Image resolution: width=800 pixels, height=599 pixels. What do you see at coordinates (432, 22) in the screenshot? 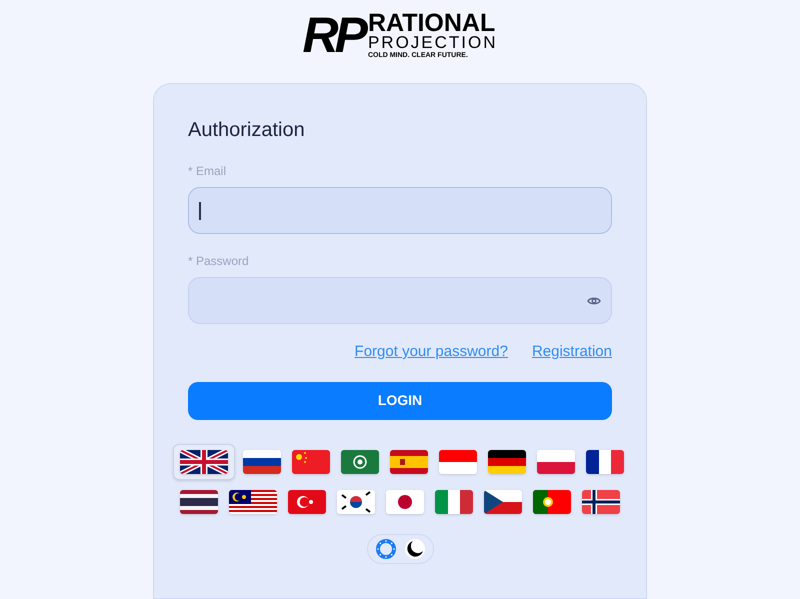
I see `logo-name: RATIONAL` at bounding box center [432, 22].